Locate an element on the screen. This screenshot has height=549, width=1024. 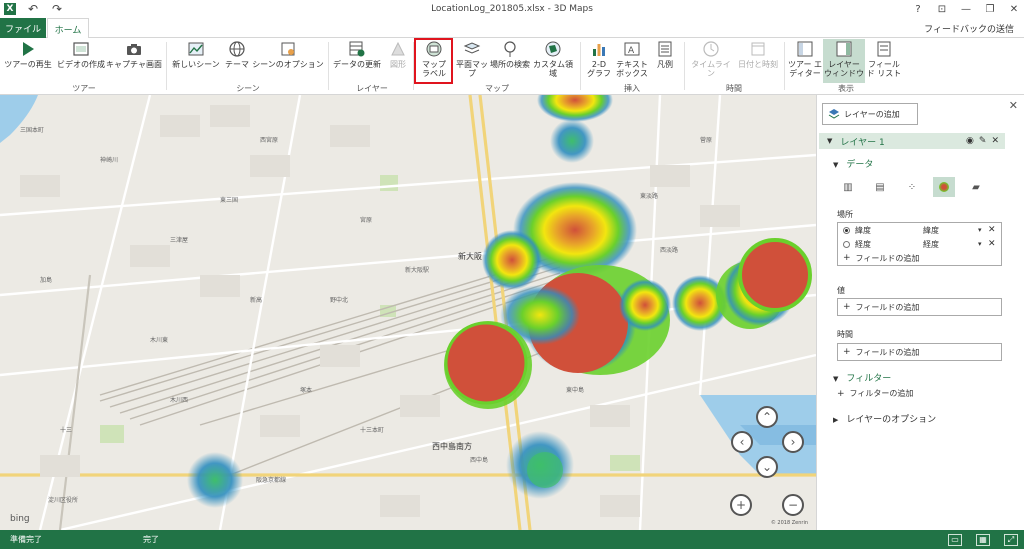
screen-icon: ▭ is located at coordinates (955, 539).